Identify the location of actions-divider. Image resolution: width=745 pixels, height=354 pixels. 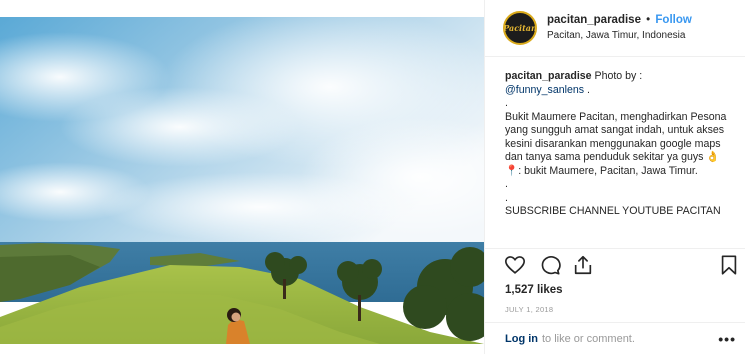
(615, 248).